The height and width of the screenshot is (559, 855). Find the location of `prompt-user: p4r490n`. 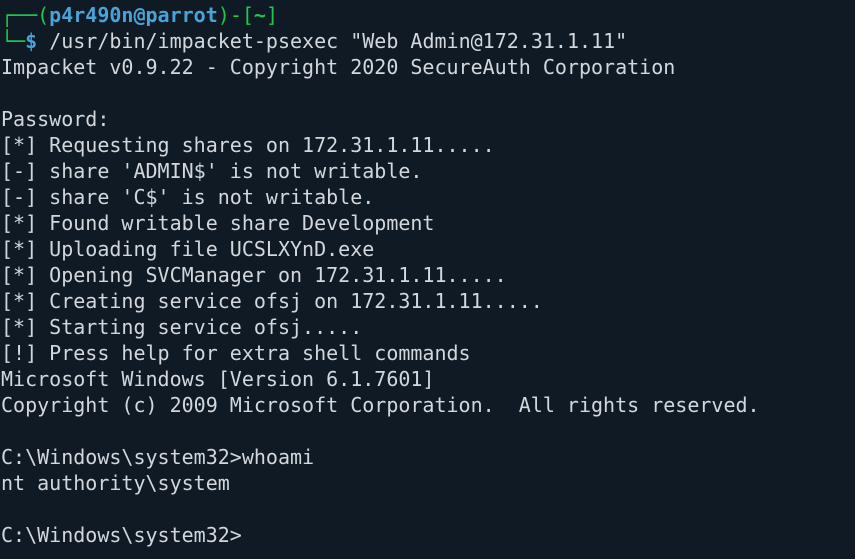

prompt-user: p4r490n is located at coordinates (91, 15).